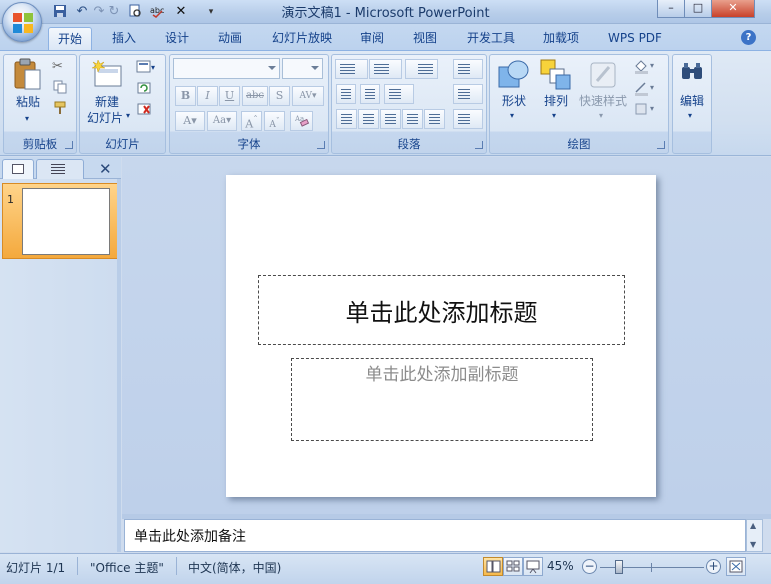 Image resolution: width=771 pixels, height=584 pixels. I want to click on normal-view-button, so click(493, 566).